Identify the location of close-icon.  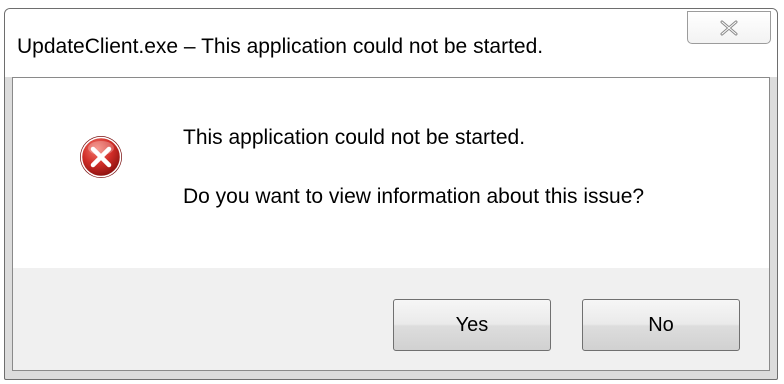
(729, 27).